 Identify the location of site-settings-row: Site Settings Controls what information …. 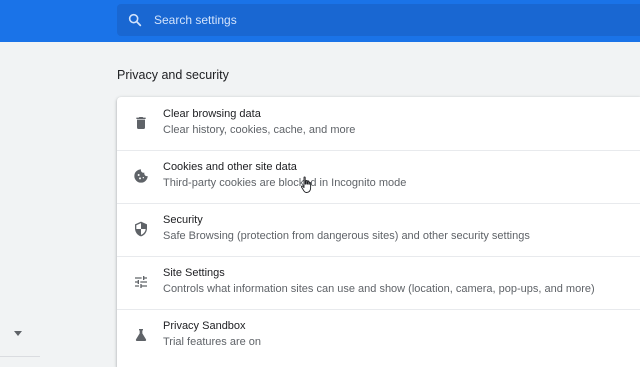
(378, 282).